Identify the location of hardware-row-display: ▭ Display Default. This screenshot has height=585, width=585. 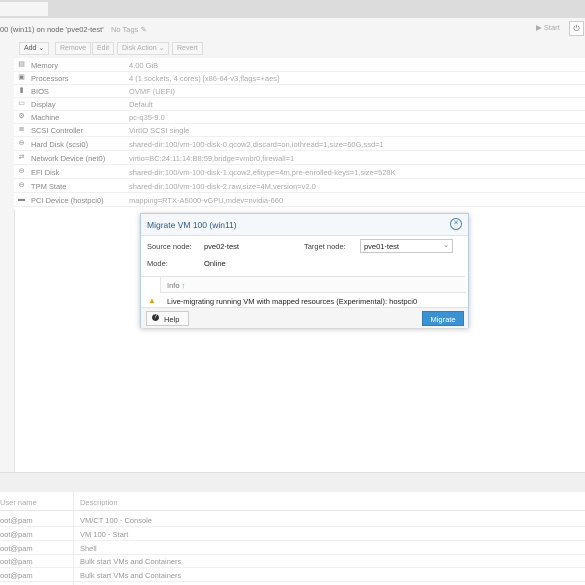
(299, 104).